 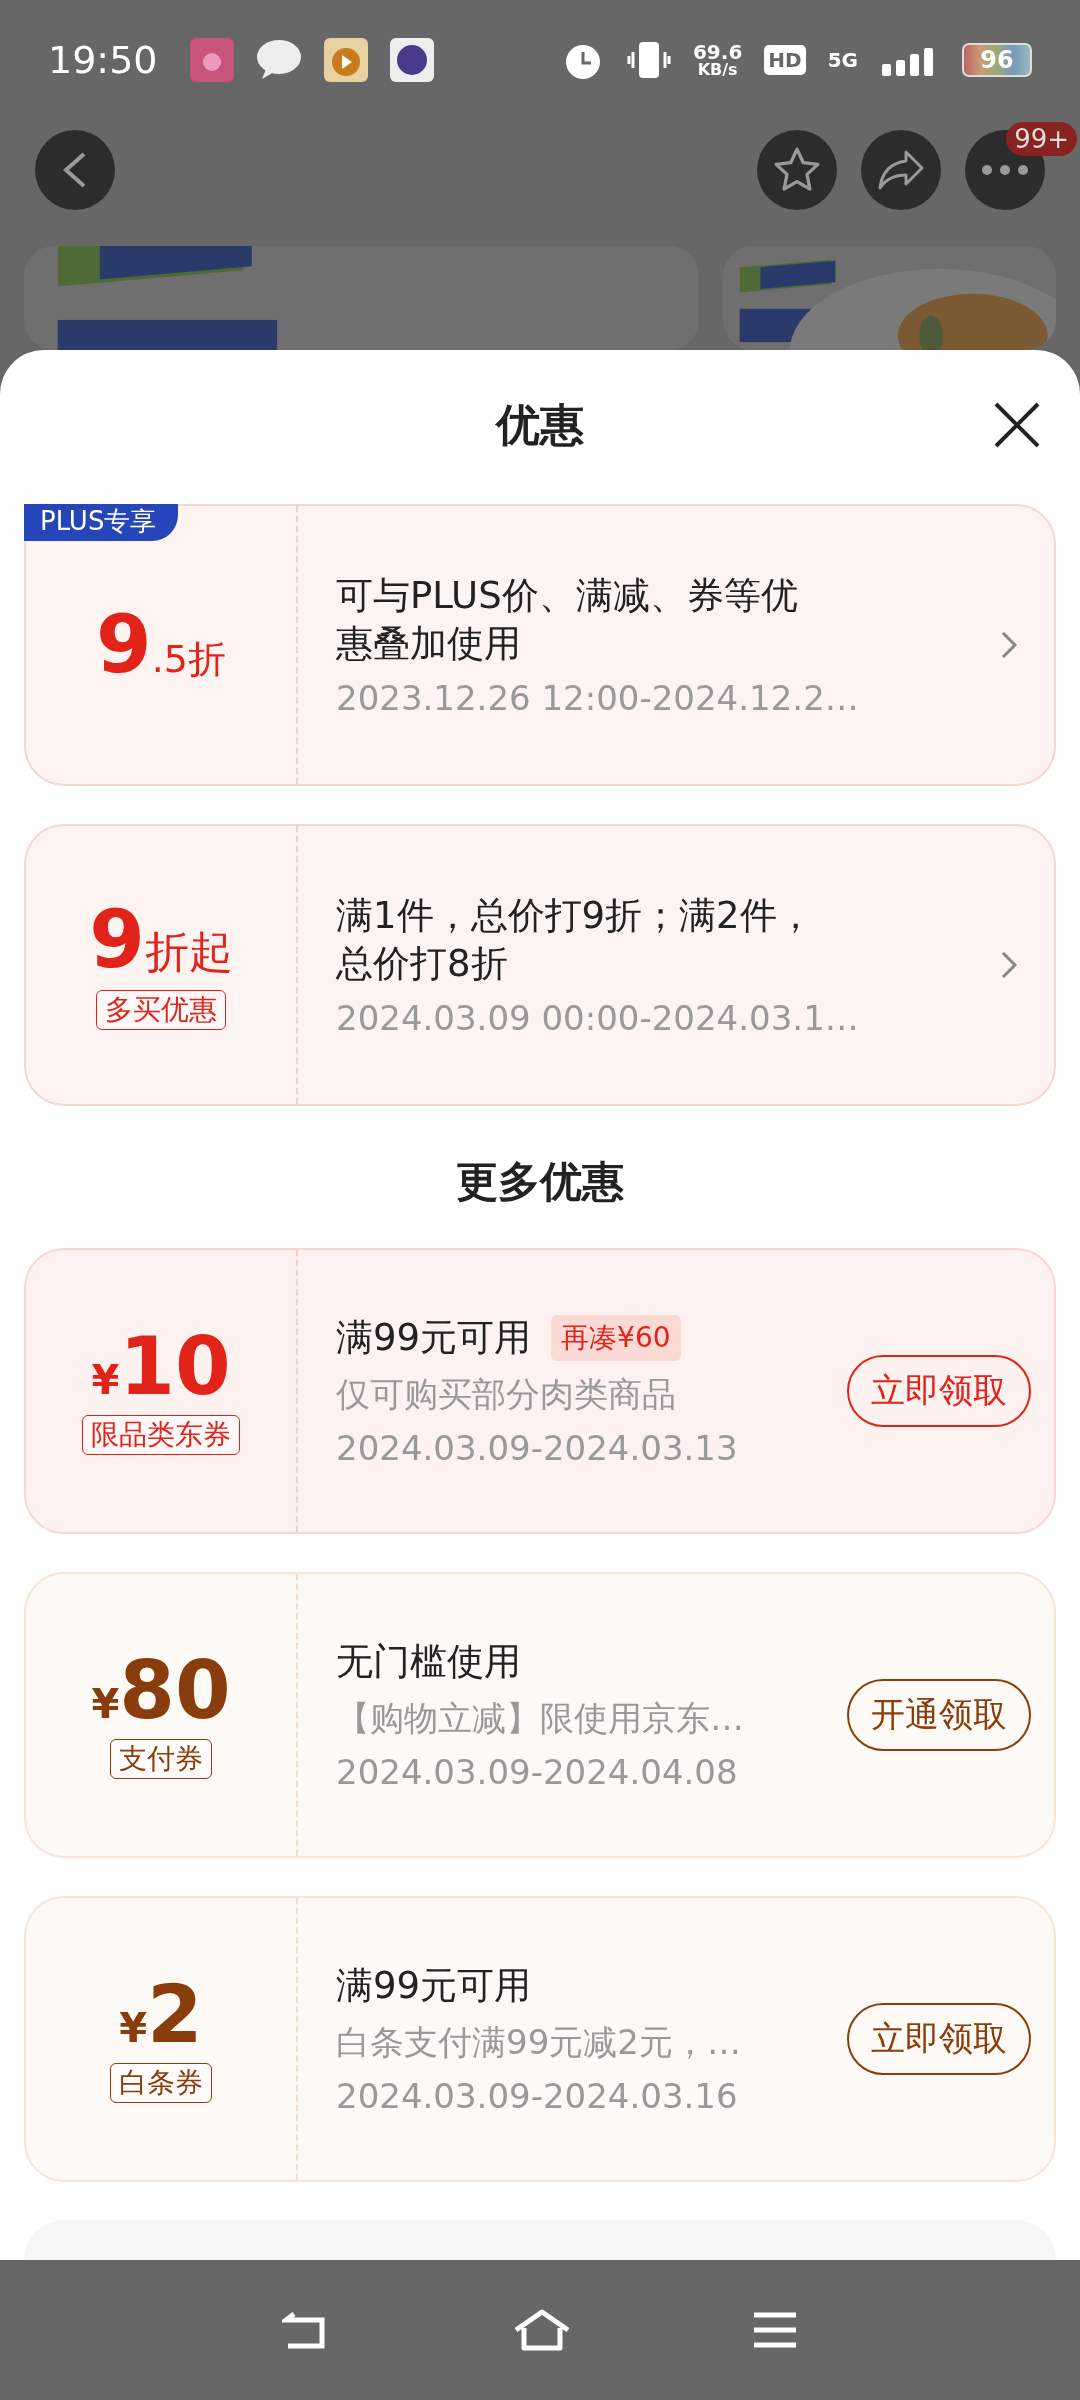 What do you see at coordinates (103, 60) in the screenshot?
I see `status-time: 19:50` at bounding box center [103, 60].